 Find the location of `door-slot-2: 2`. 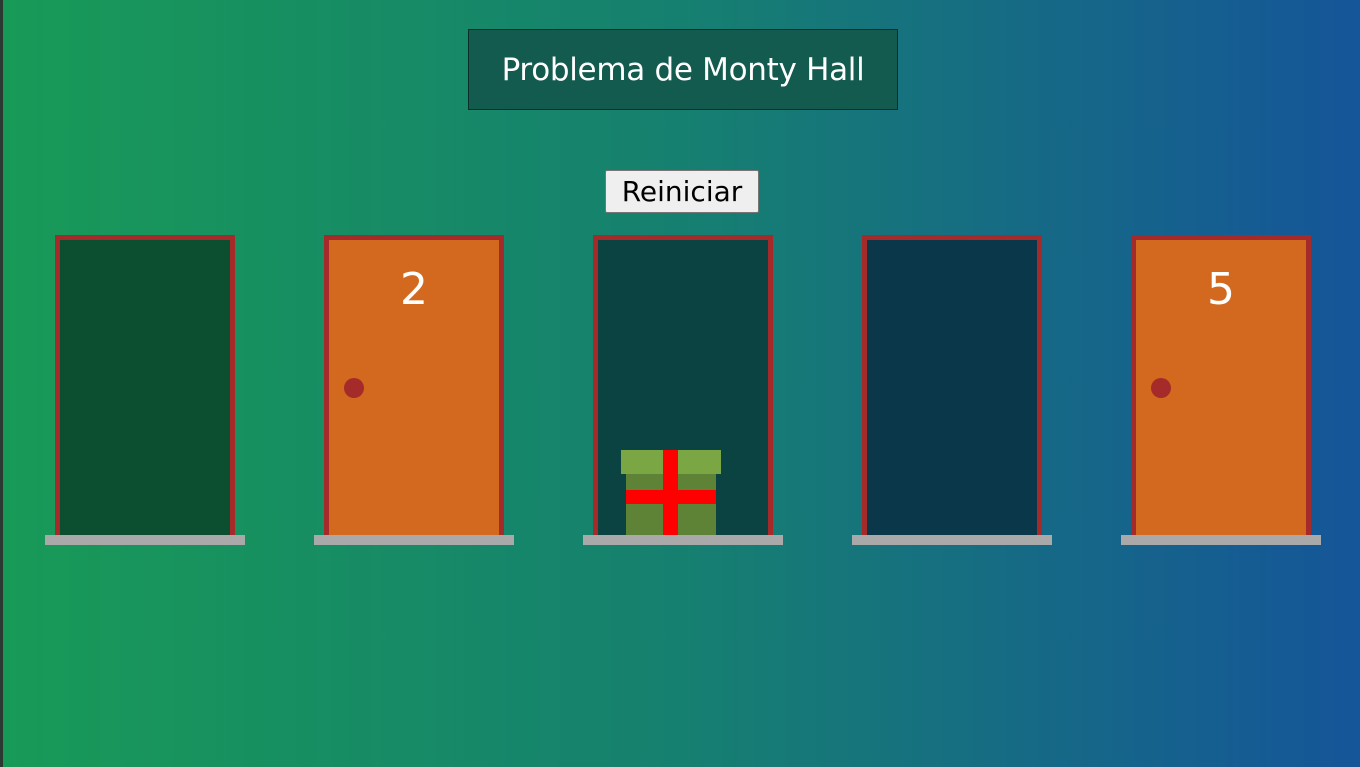

door-slot-2: 2 is located at coordinates (414, 390).